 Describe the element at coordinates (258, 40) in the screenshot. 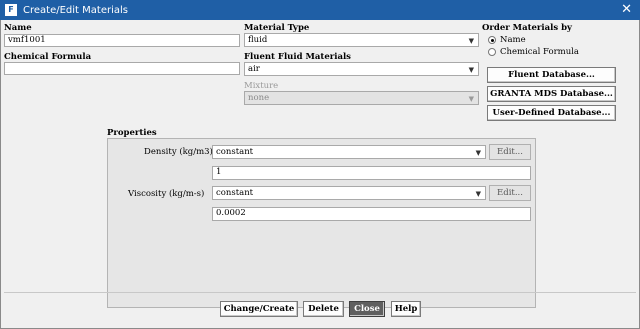

I see `material-type-value: fluid` at that location.